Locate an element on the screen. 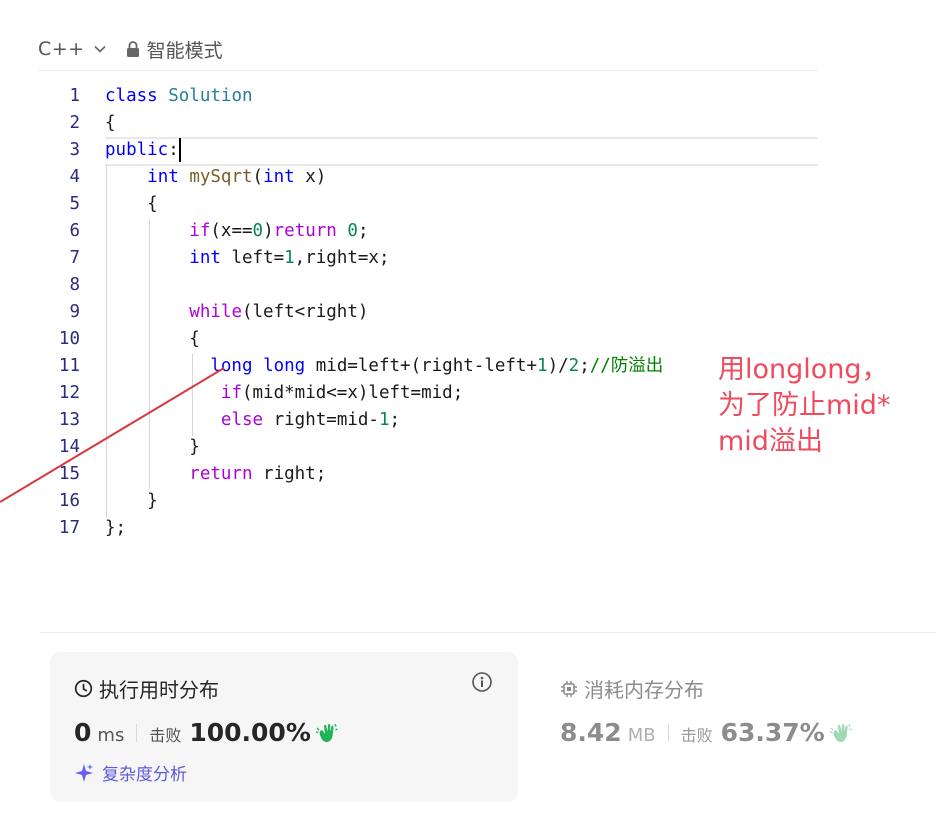 Image resolution: width=936 pixels, height=831 pixels. runtime-value: 0 is located at coordinates (83, 732).